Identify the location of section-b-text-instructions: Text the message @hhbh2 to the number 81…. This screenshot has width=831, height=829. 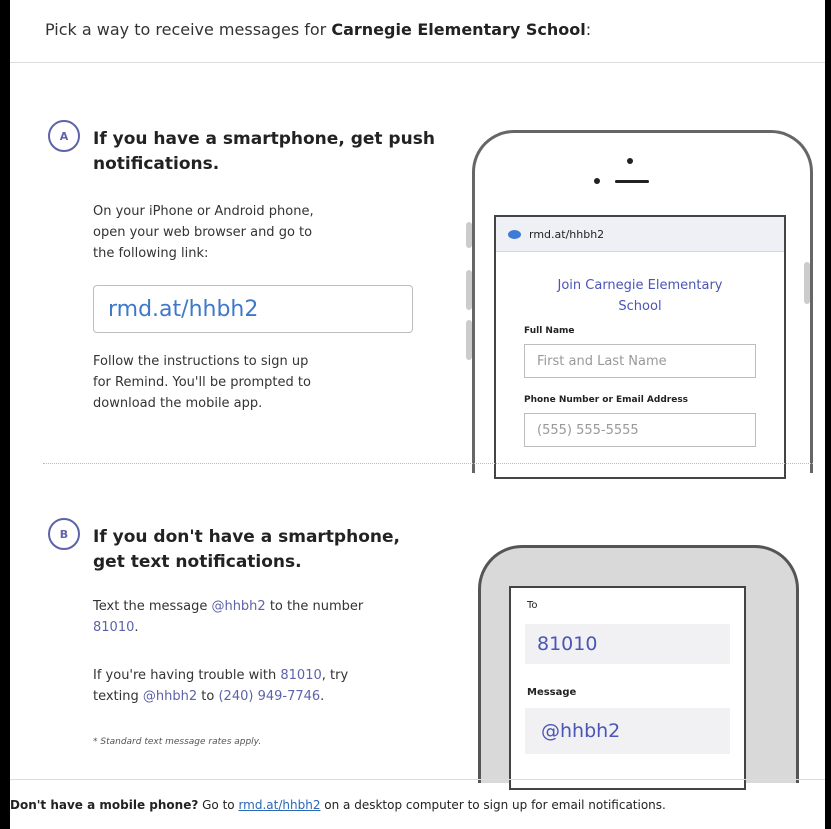
(228, 617).